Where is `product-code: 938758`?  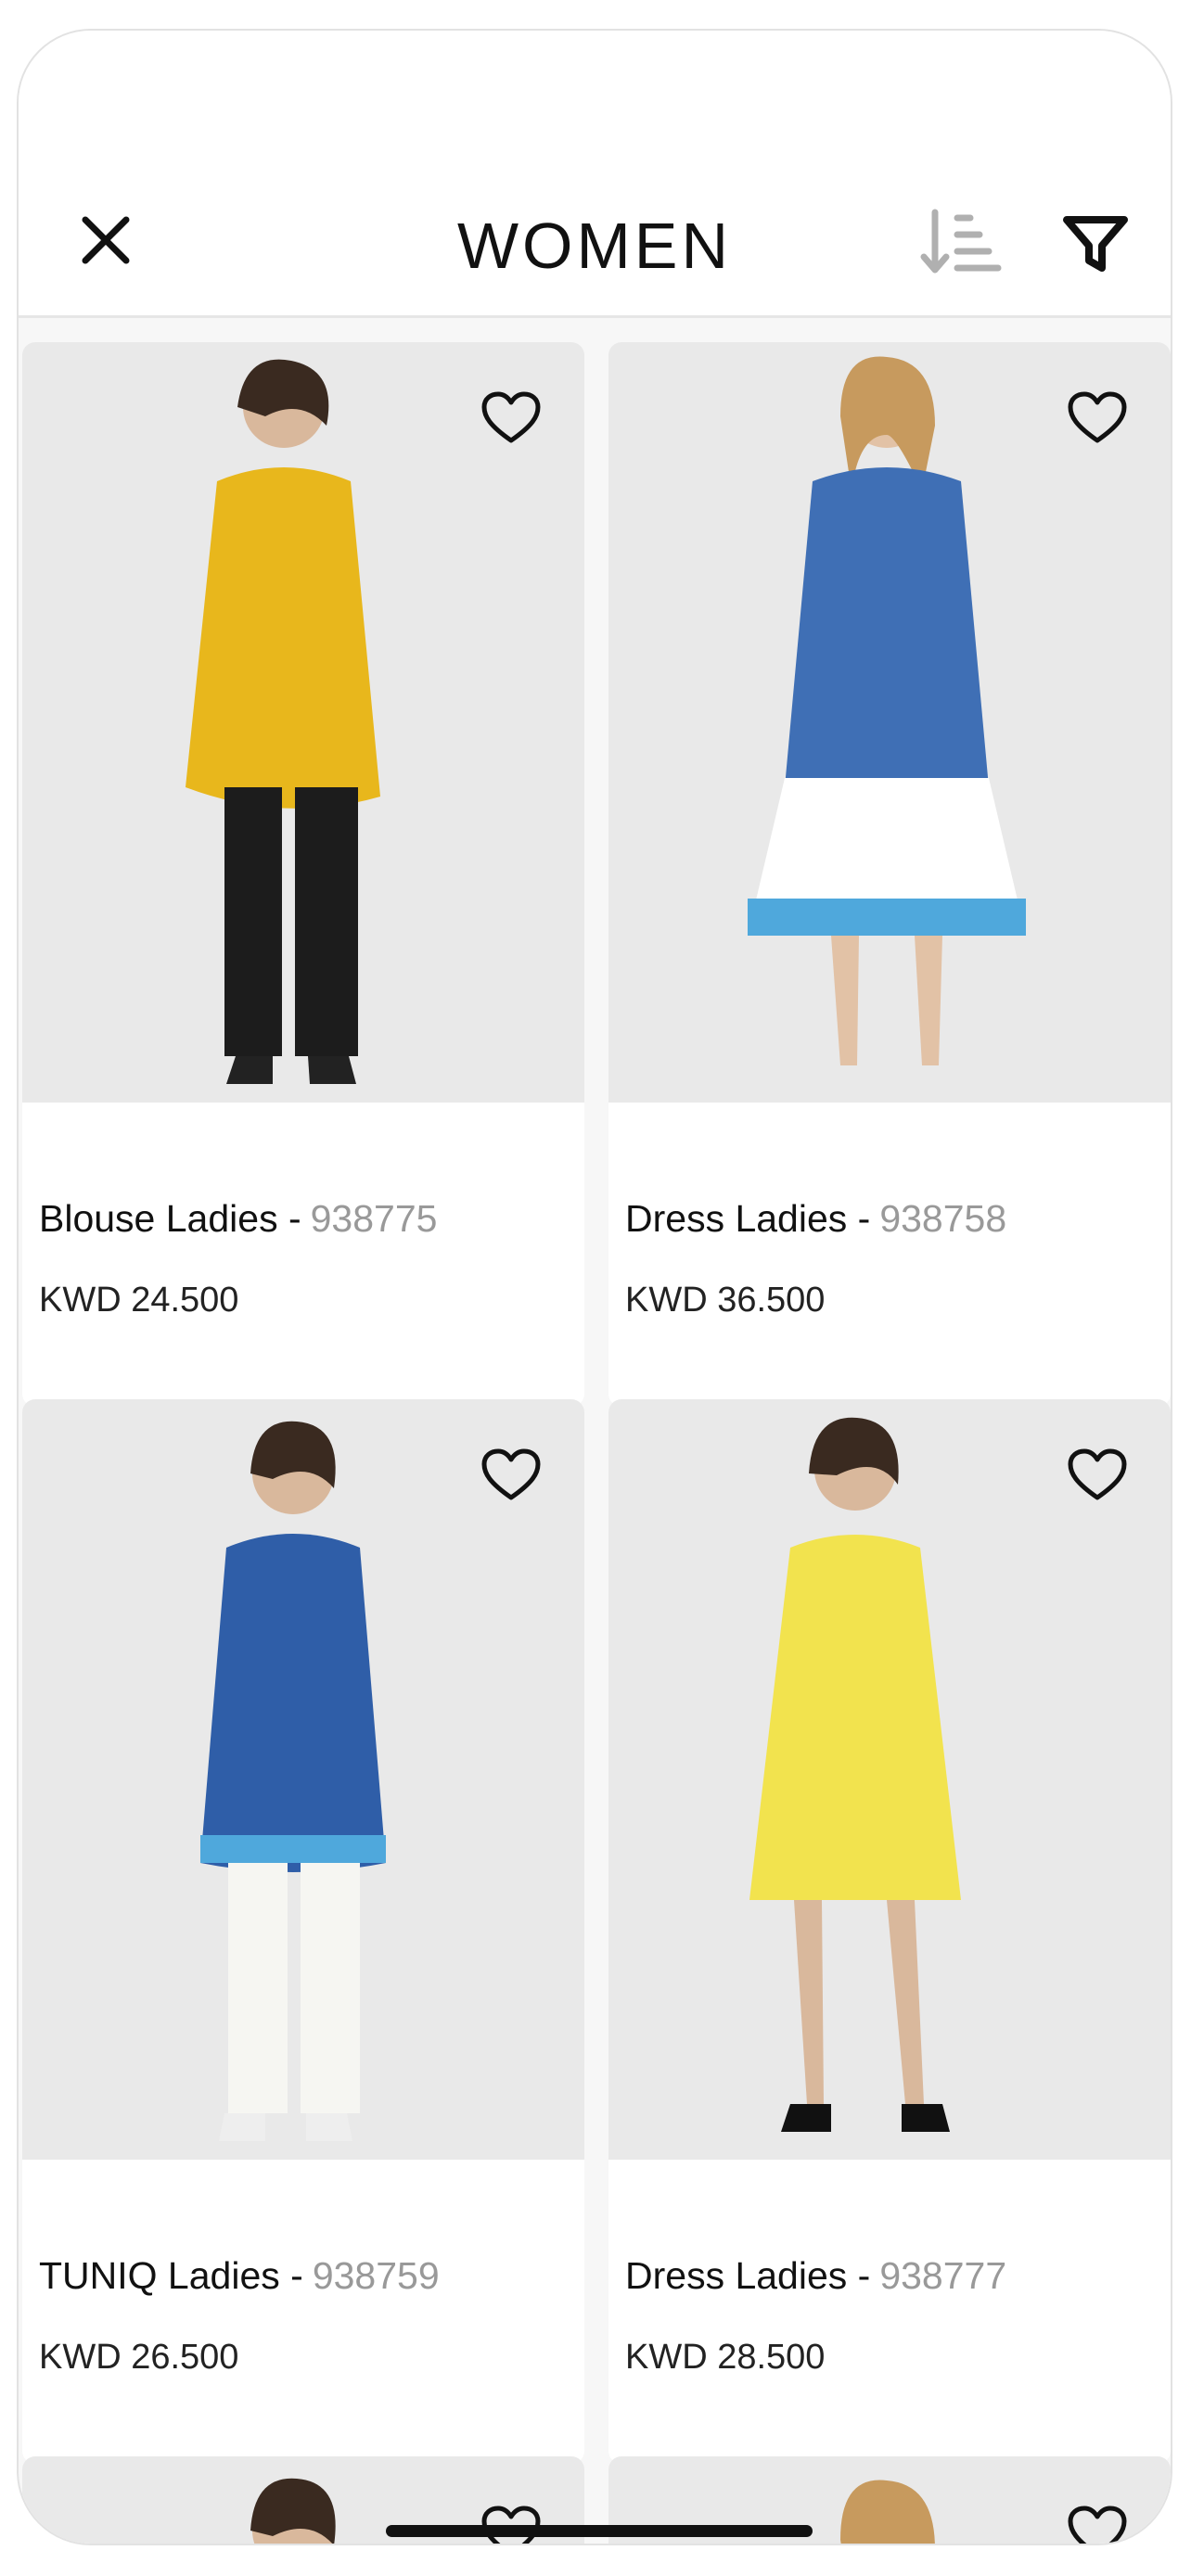 product-code: 938758 is located at coordinates (943, 1218).